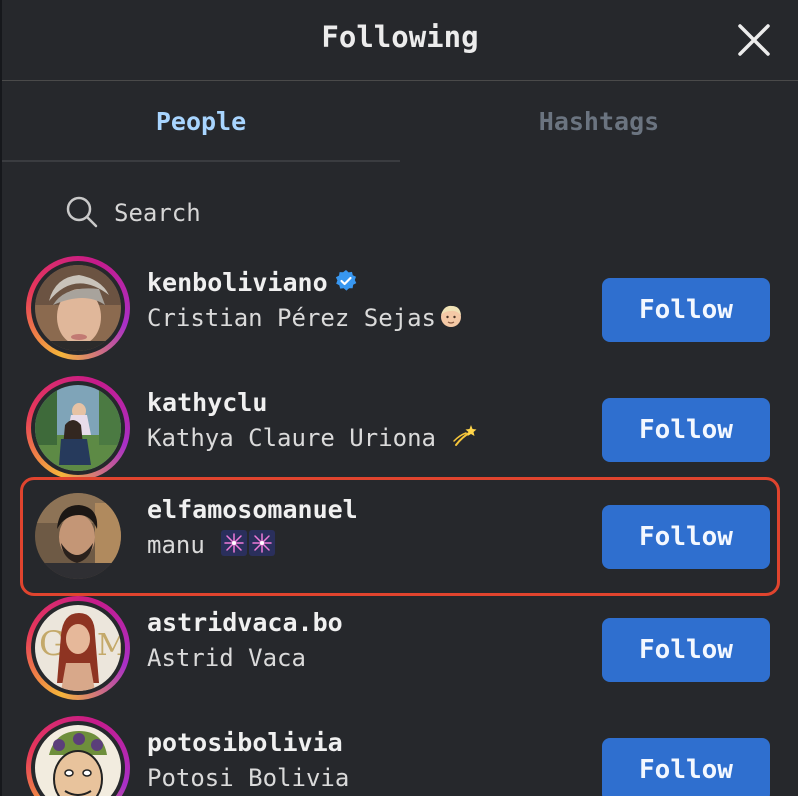 Image resolution: width=798 pixels, height=796 pixels. What do you see at coordinates (207, 402) in the screenshot?
I see `username: kathyclu` at bounding box center [207, 402].